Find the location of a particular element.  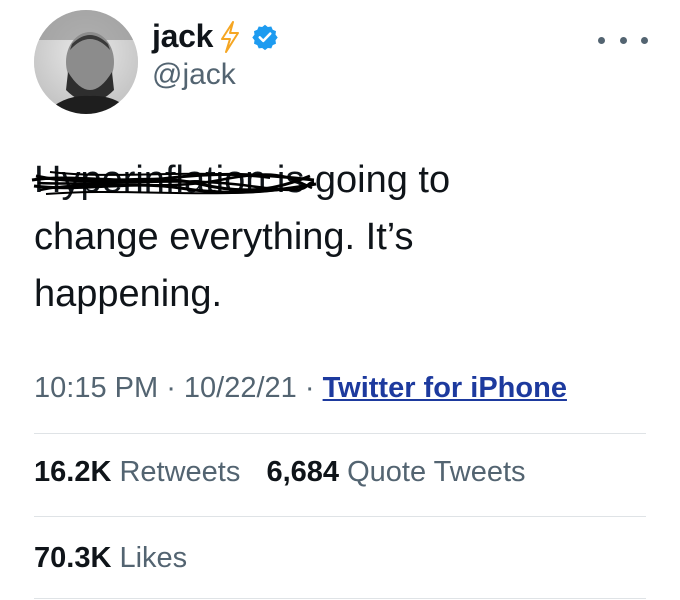

tweet-date: 10/22/21 is located at coordinates (240, 388).